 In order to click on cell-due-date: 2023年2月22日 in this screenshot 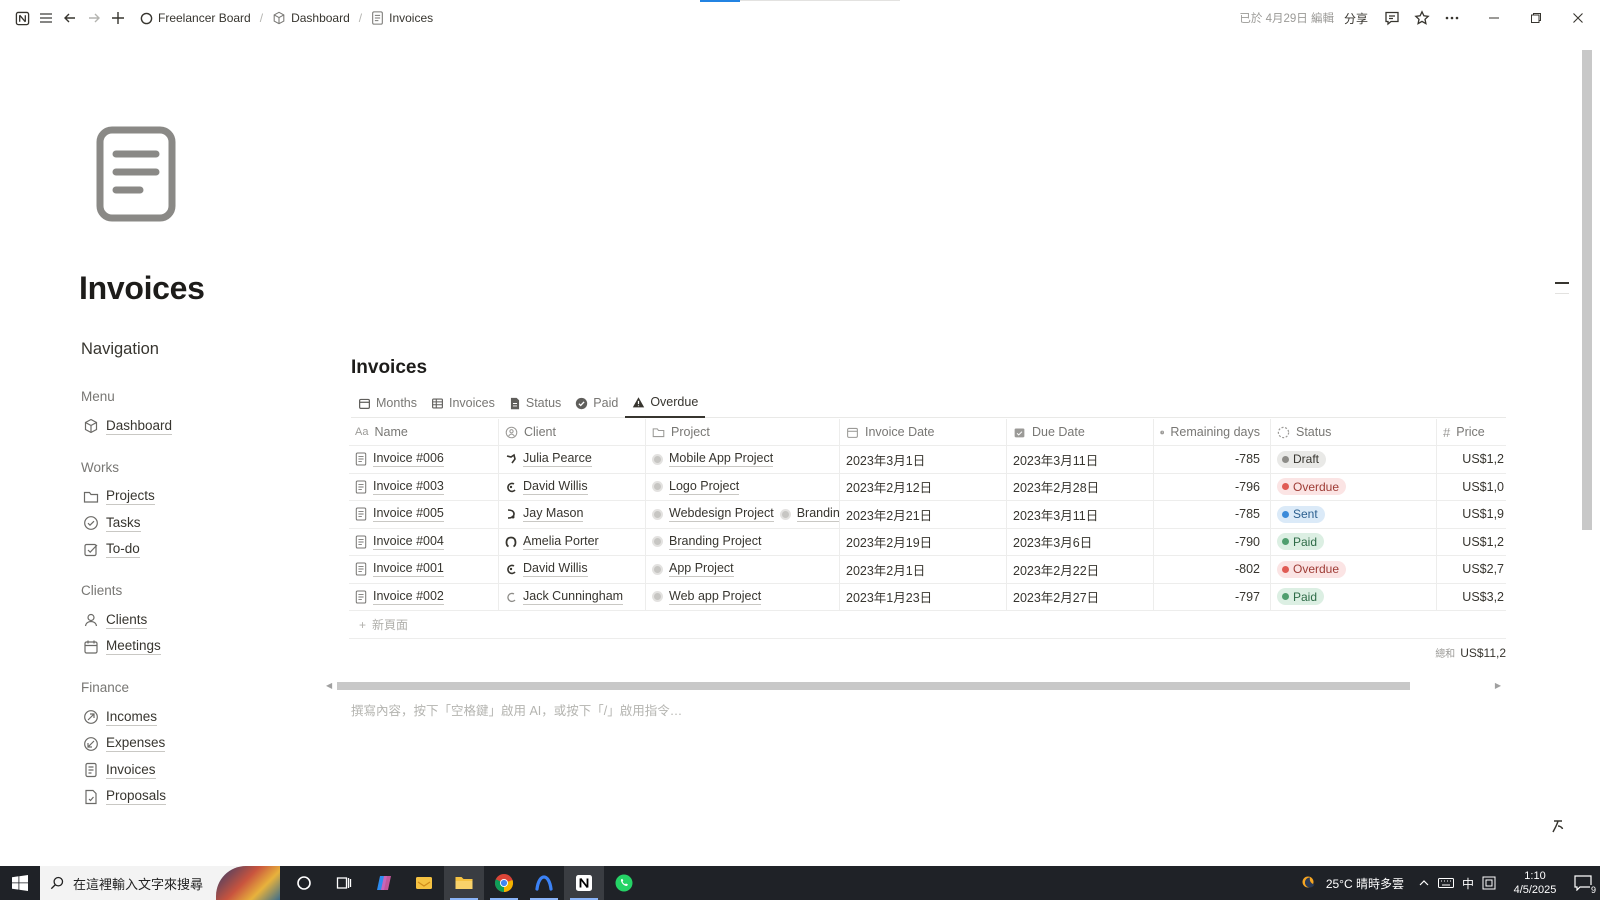, I will do `click(1080, 569)`.